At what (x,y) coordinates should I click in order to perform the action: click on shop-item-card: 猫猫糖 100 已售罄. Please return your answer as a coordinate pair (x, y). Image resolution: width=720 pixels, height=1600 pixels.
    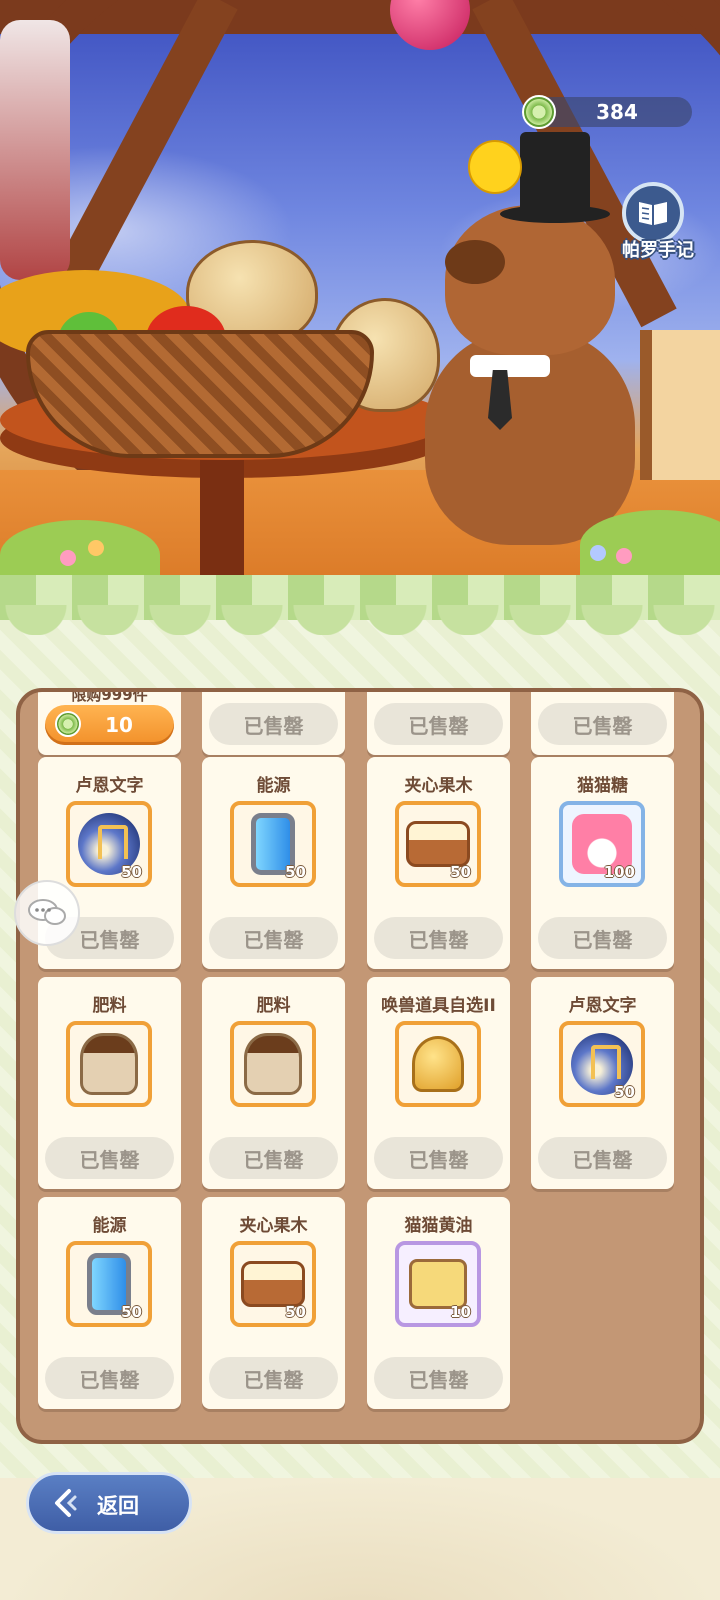
    Looking at the image, I should click on (602, 863).